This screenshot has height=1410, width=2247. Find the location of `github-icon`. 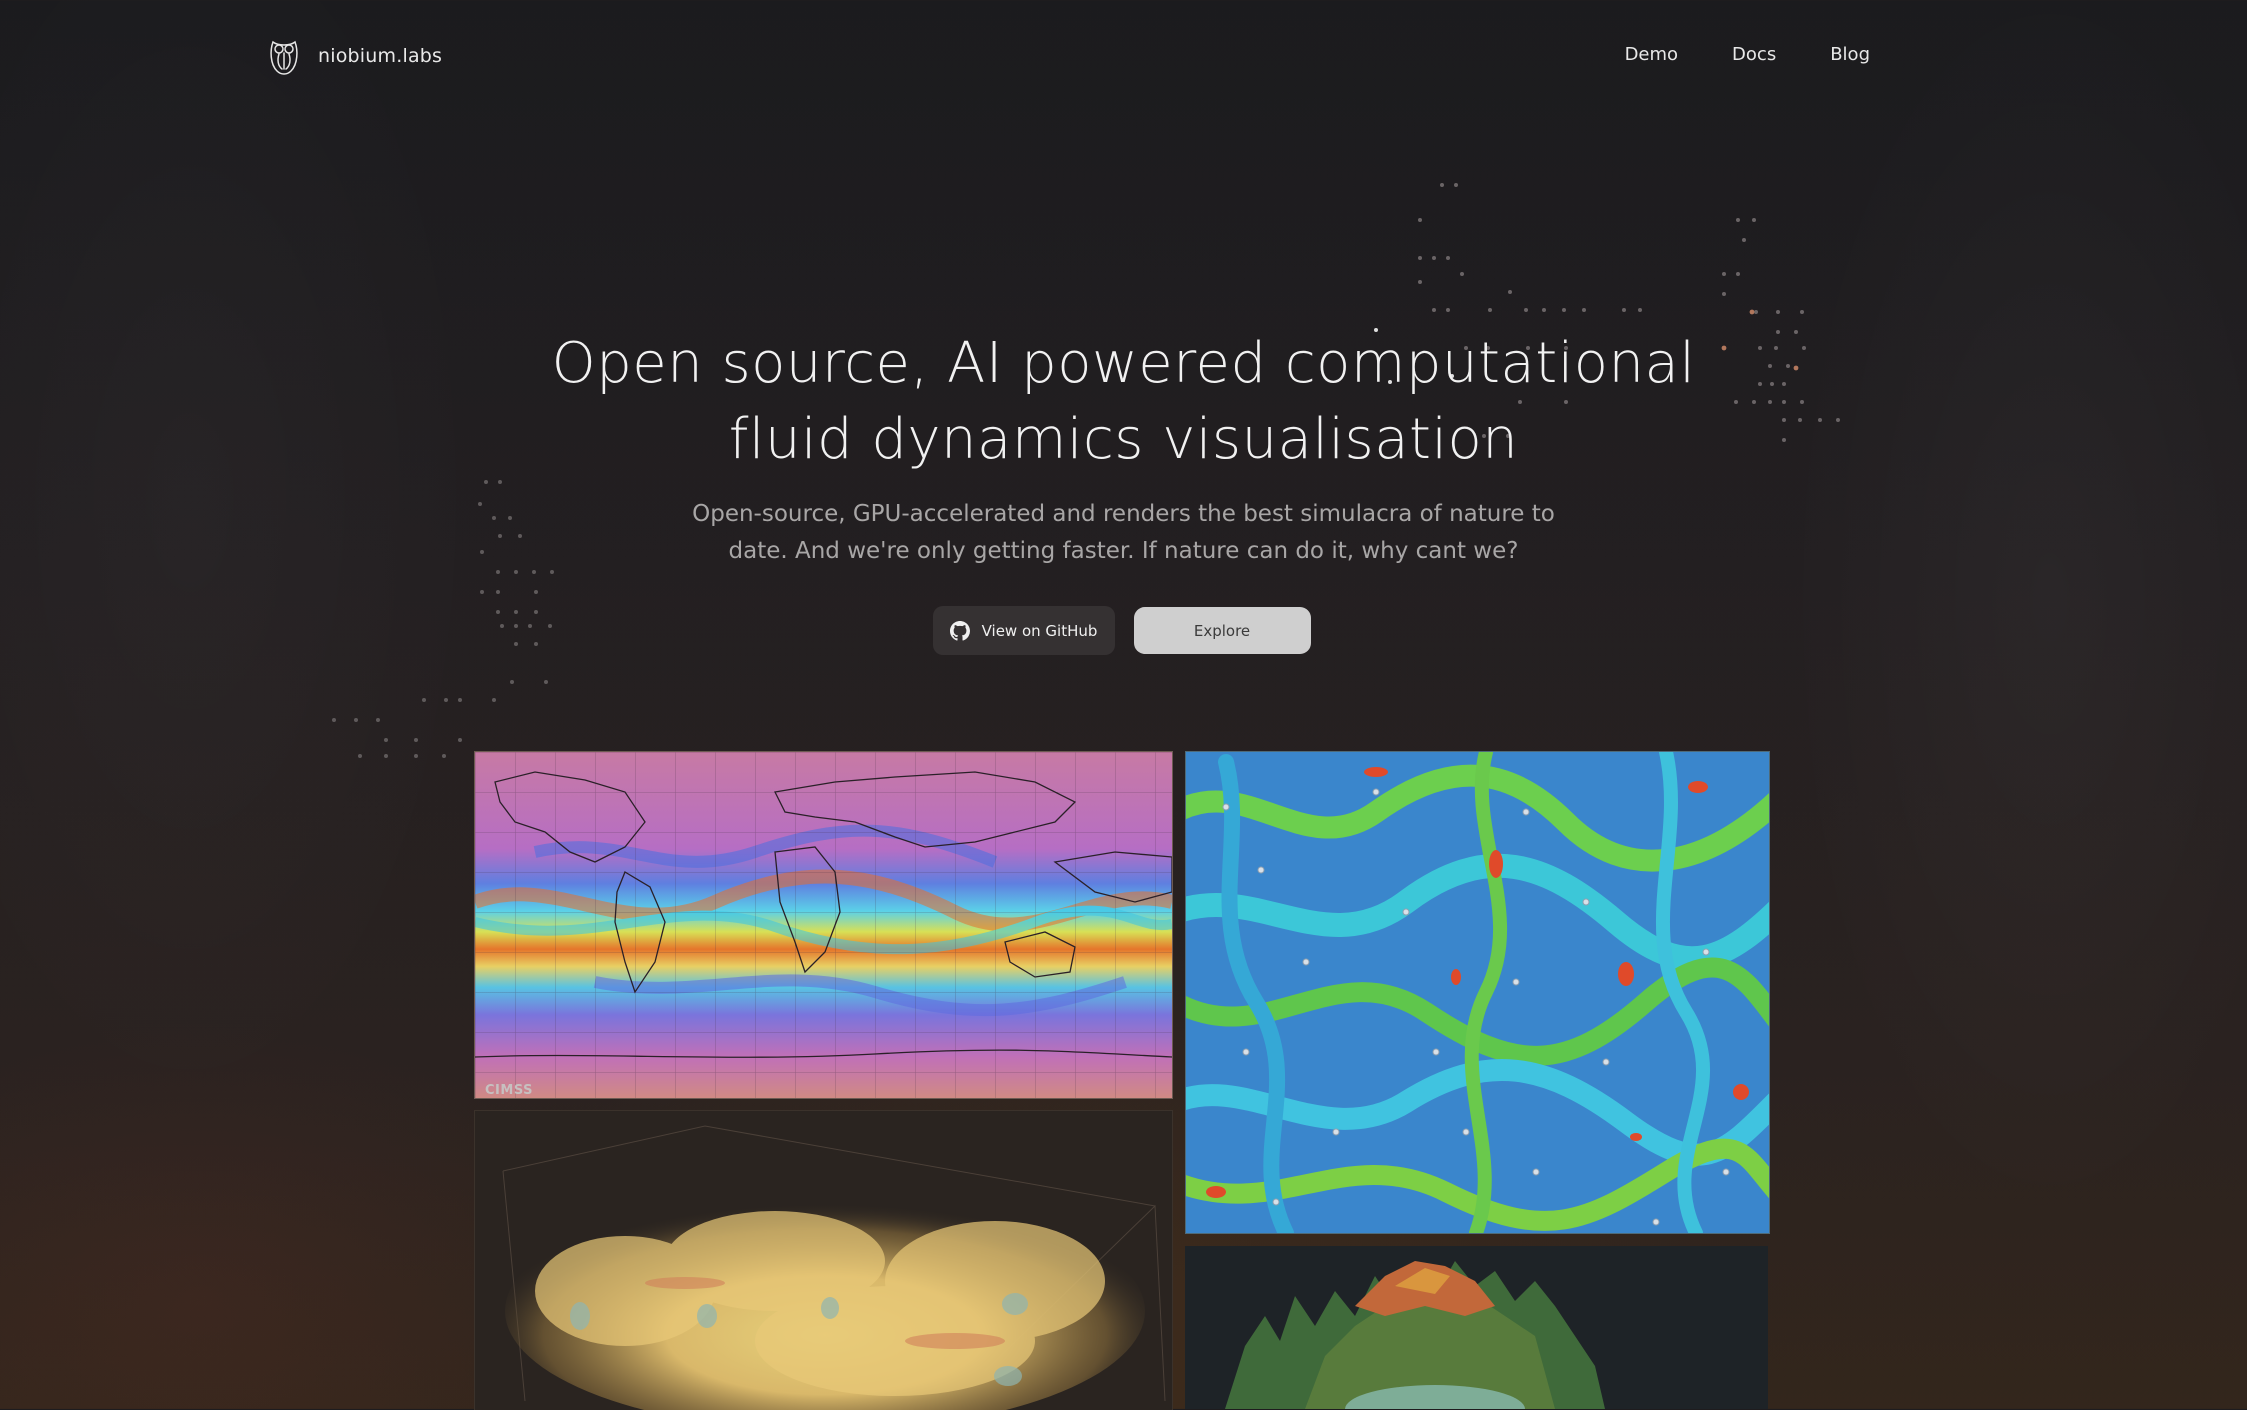

github-icon is located at coordinates (959, 630).